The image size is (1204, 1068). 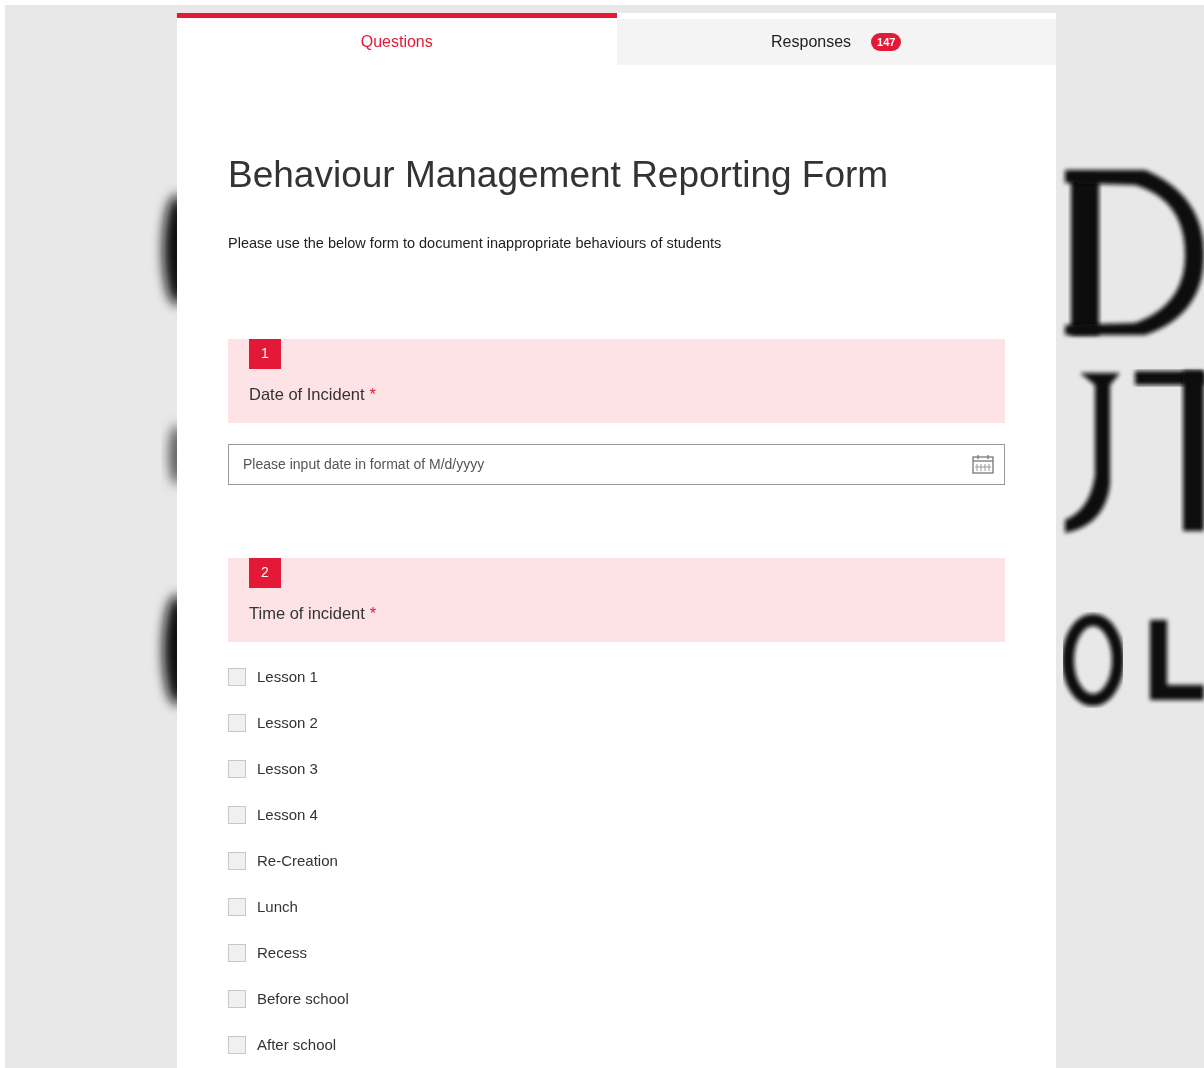 I want to click on option-label: Recess, so click(x=282, y=952).